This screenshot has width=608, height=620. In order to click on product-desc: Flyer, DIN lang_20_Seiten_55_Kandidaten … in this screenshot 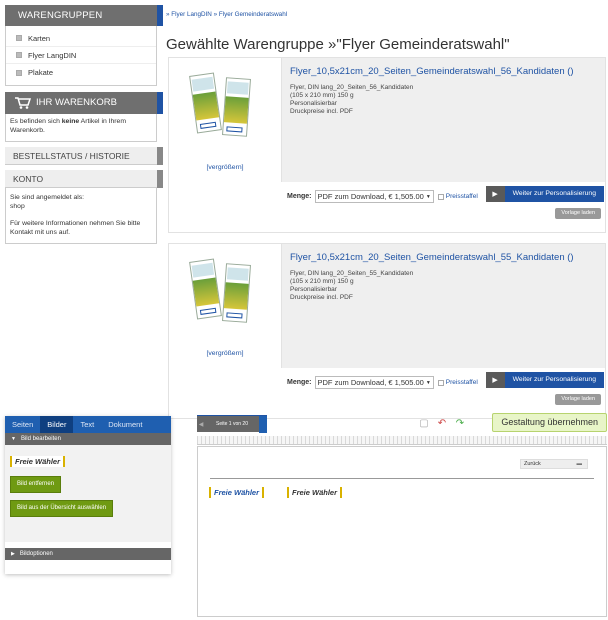, I will do `click(352, 285)`.